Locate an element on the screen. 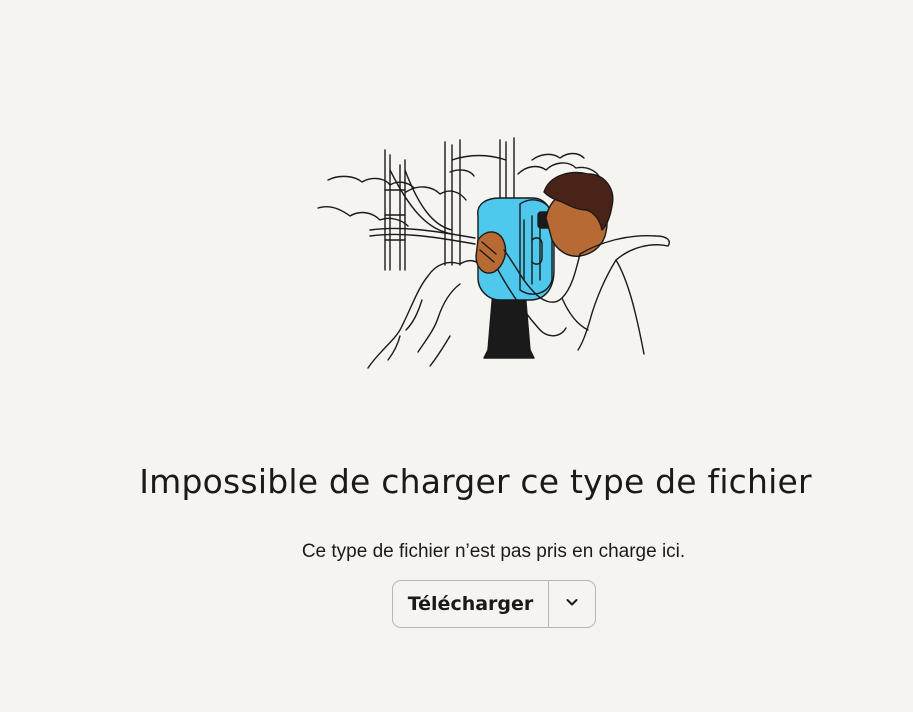  download-button: Télécharger is located at coordinates (471, 604).